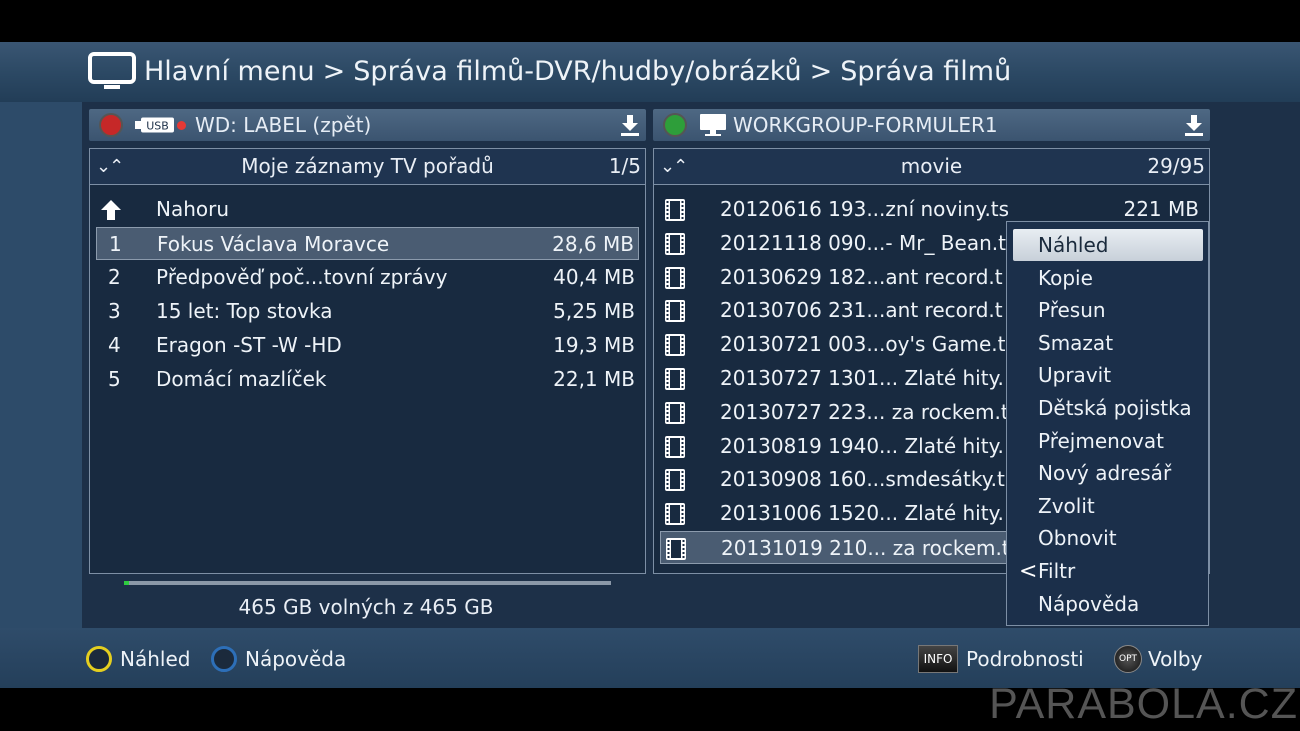 The width and height of the screenshot is (1300, 731). I want to click on chevron-left-icon: <, so click(1028, 571).